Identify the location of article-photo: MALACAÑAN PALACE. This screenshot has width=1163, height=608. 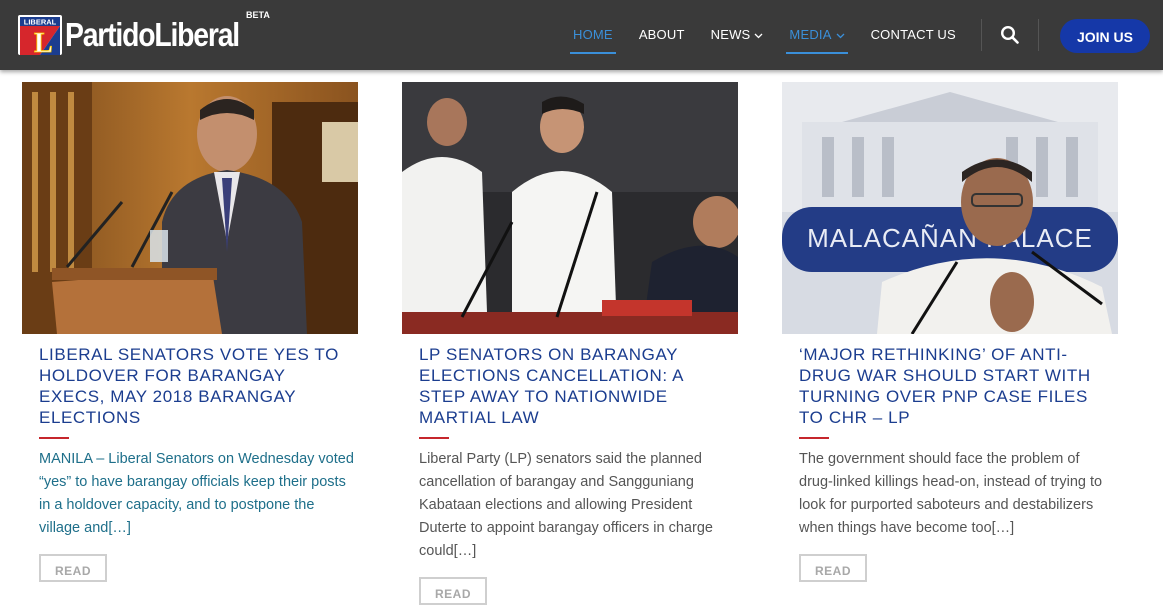
(950, 208).